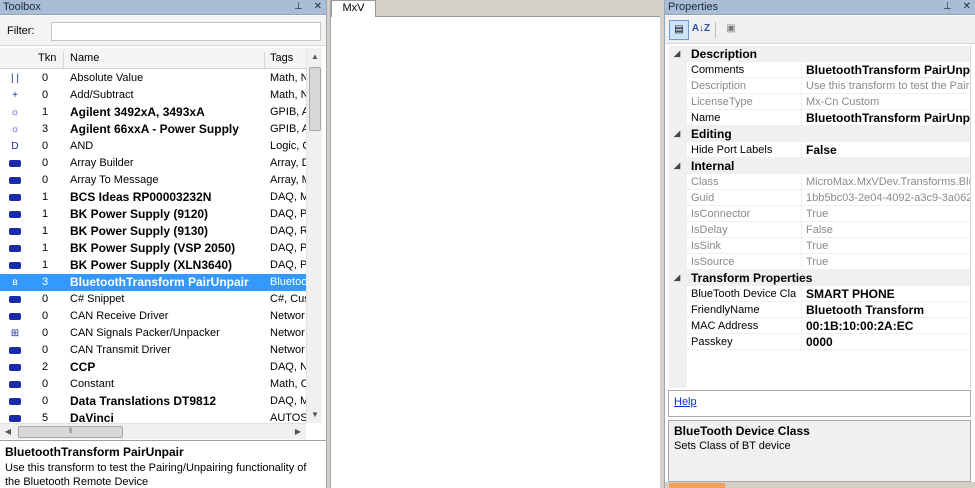  Describe the element at coordinates (701, 30) in the screenshot. I see `alphabetical-icon: A↓Z` at that location.